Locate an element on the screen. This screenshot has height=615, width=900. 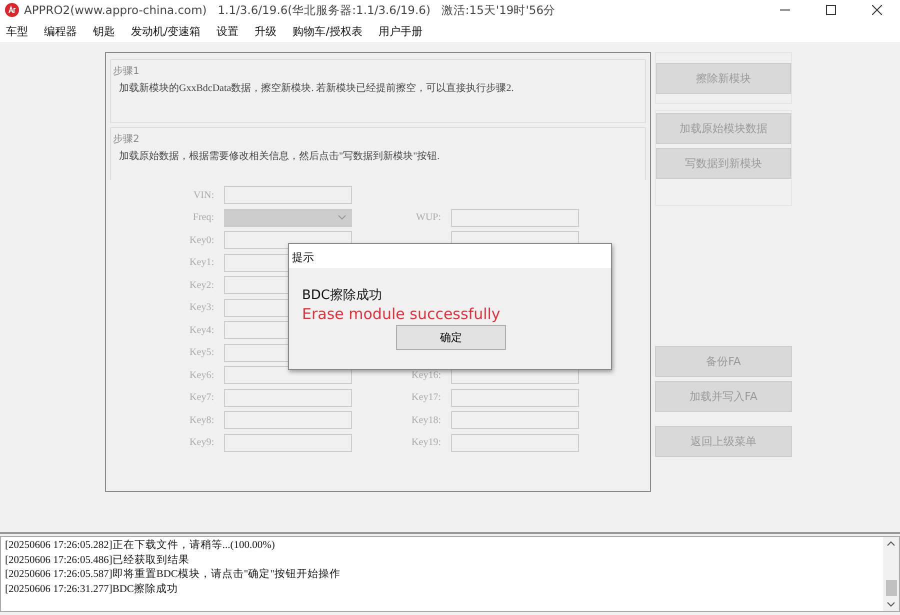
field-label: Key1: is located at coordinates (201, 262).